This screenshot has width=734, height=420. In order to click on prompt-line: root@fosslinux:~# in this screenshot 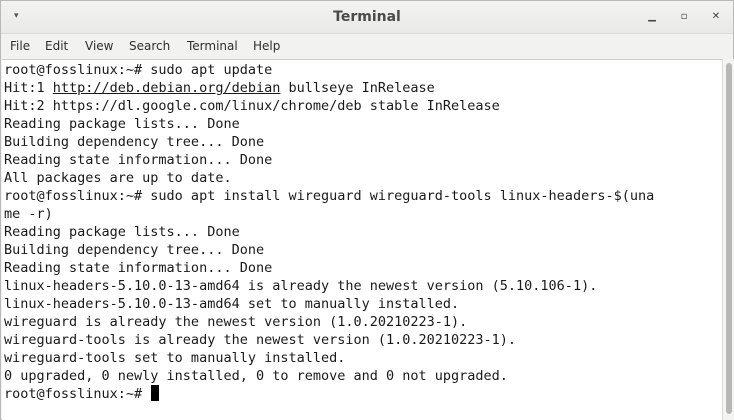, I will do `click(329, 394)`.